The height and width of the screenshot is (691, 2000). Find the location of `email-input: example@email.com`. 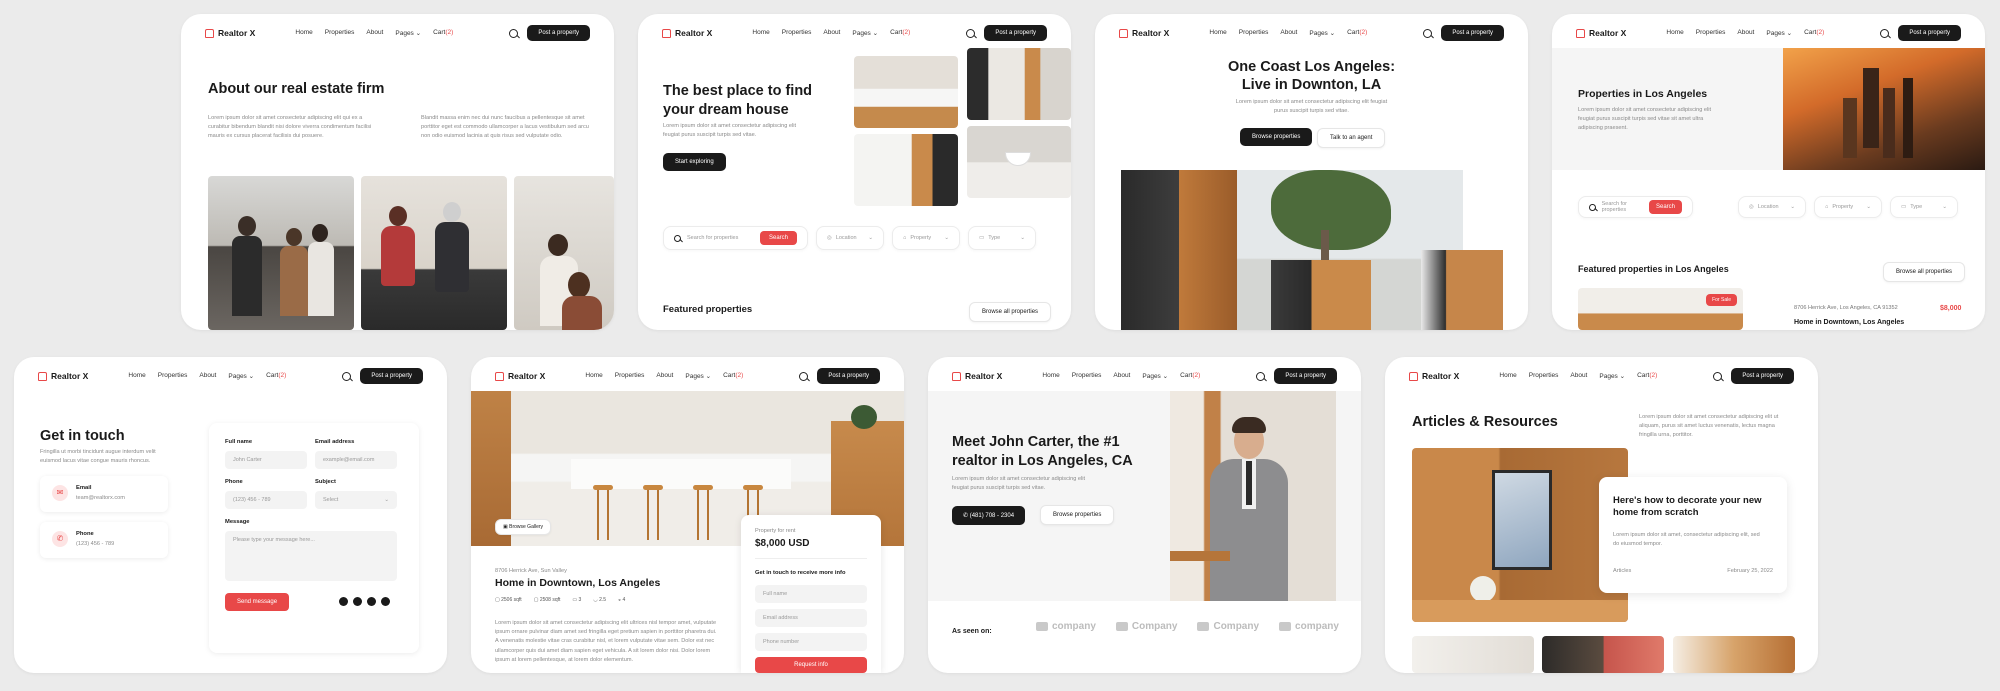

email-input: example@email.com is located at coordinates (356, 460).